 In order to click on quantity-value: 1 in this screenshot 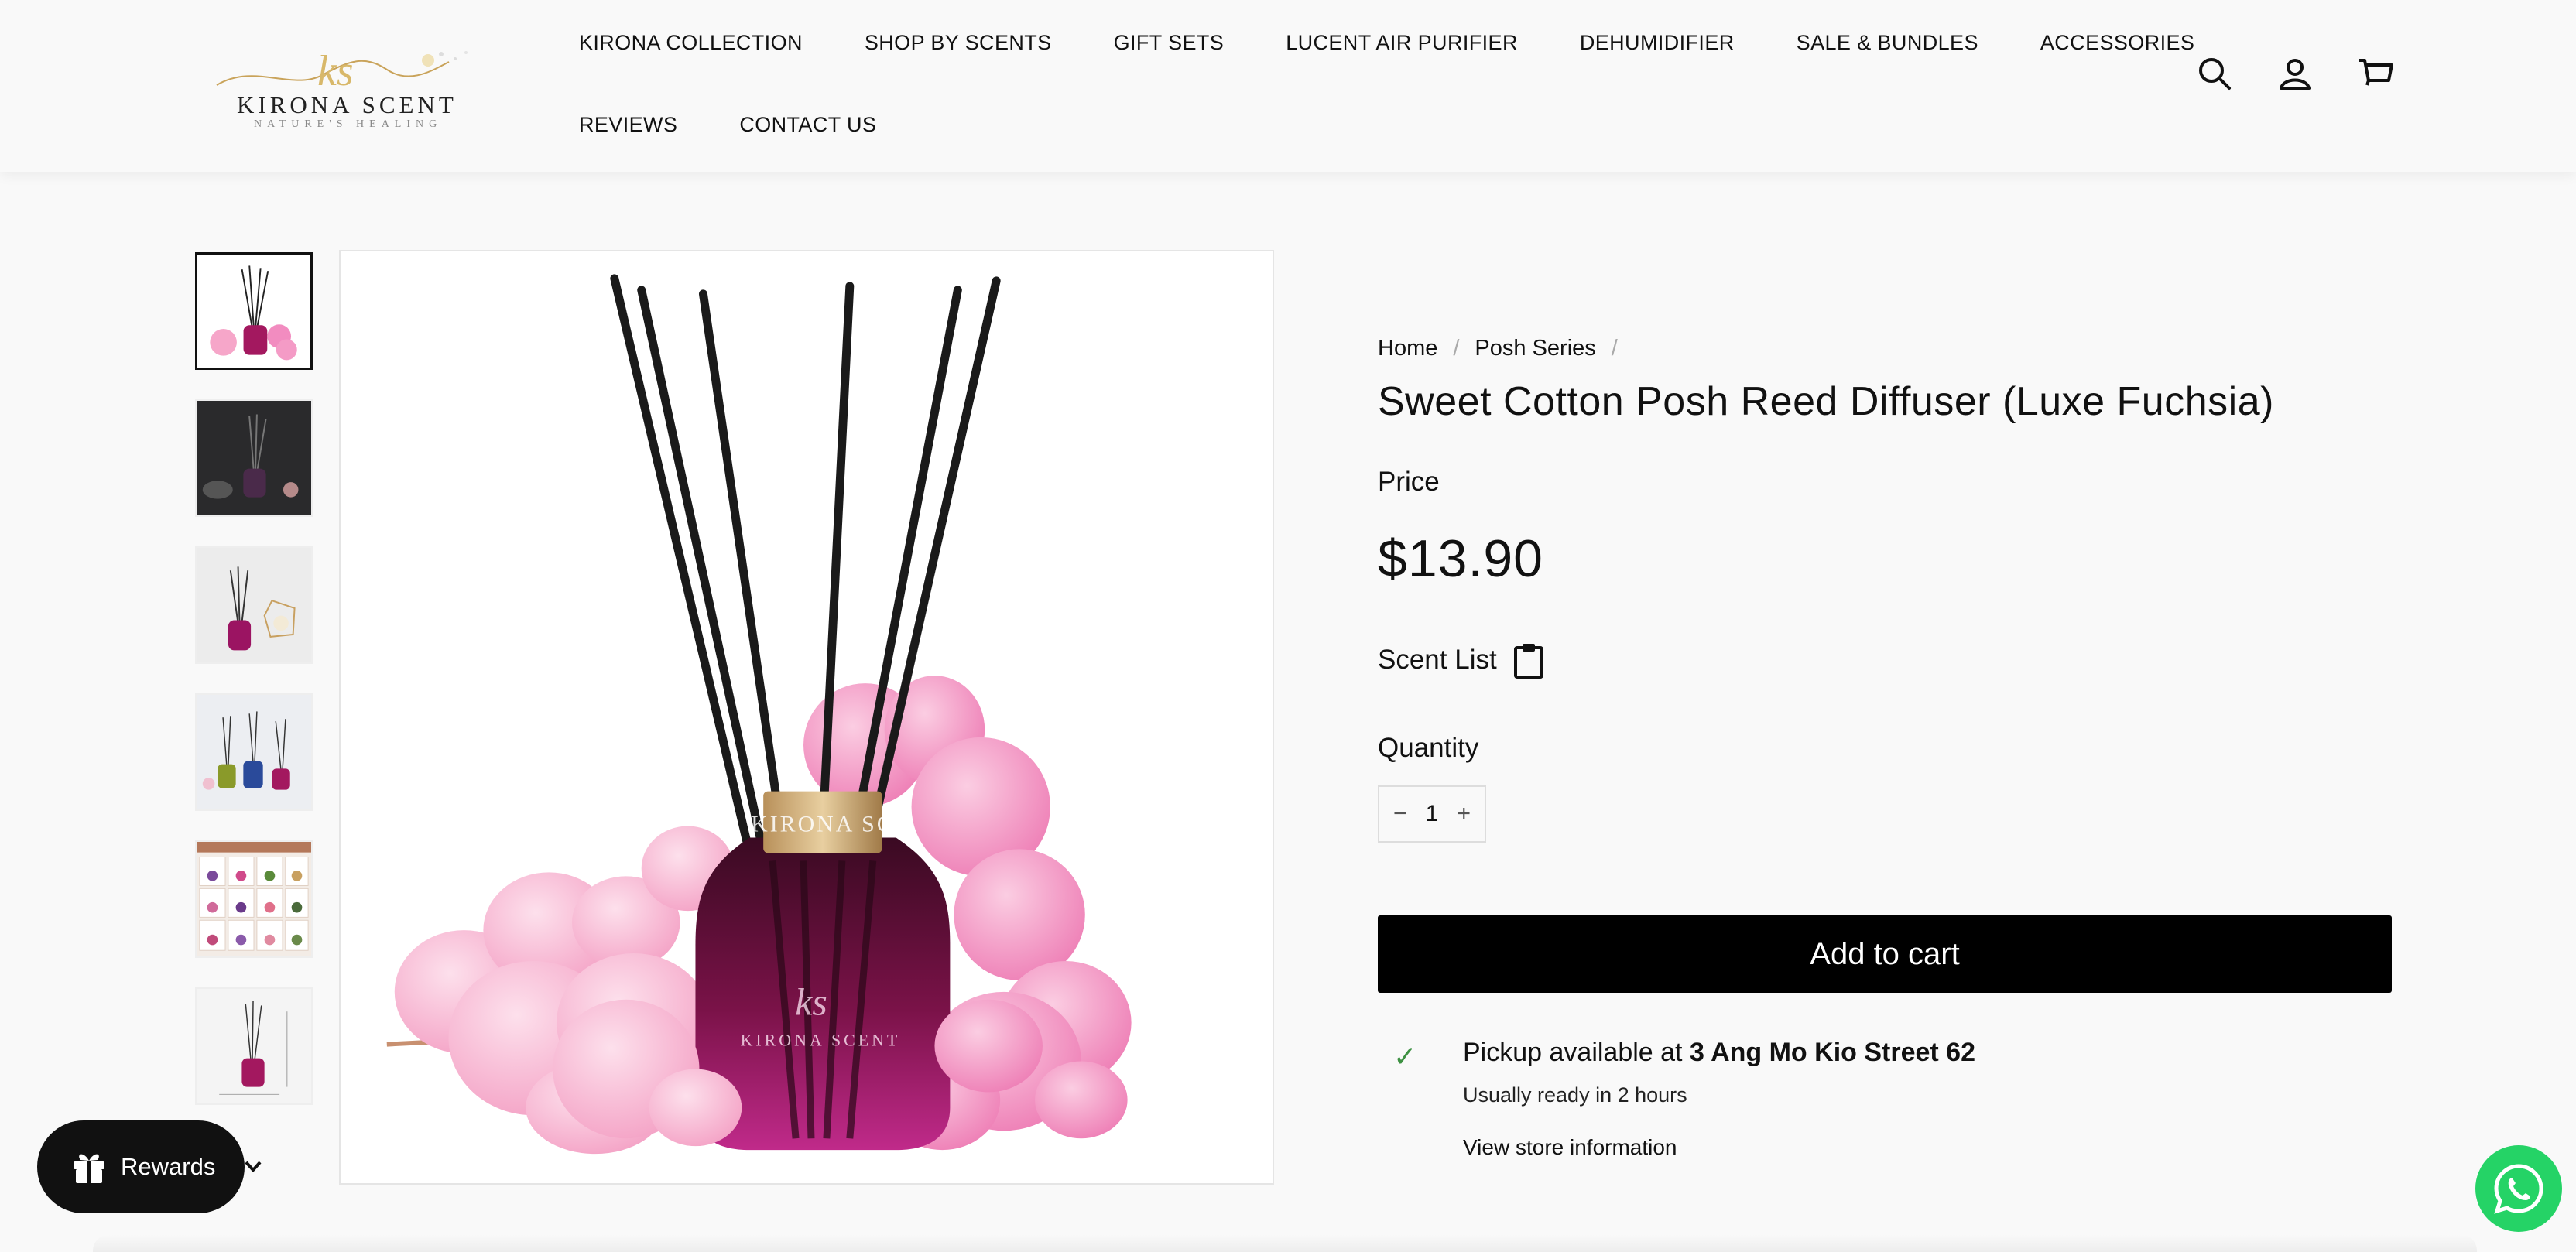, I will do `click(1432, 814)`.